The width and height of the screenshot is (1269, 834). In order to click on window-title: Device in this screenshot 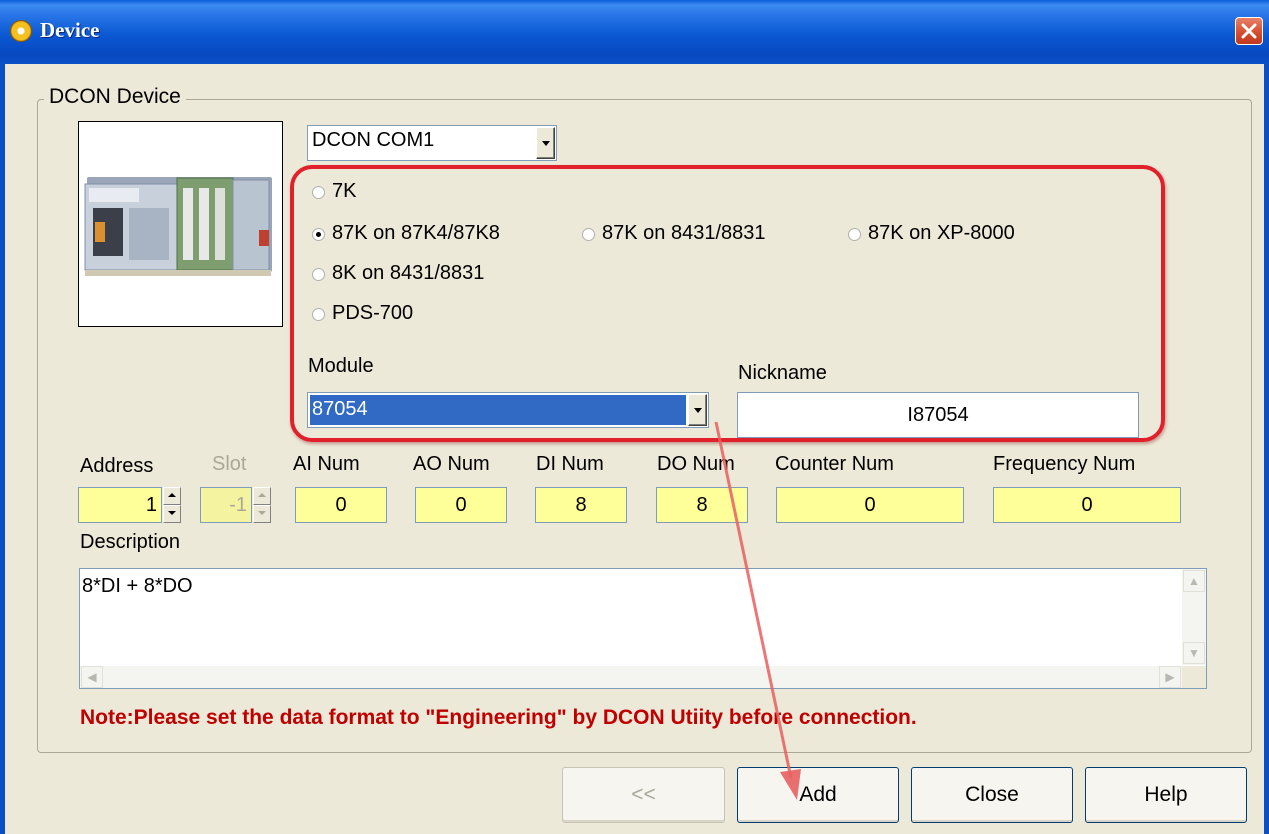, I will do `click(70, 30)`.